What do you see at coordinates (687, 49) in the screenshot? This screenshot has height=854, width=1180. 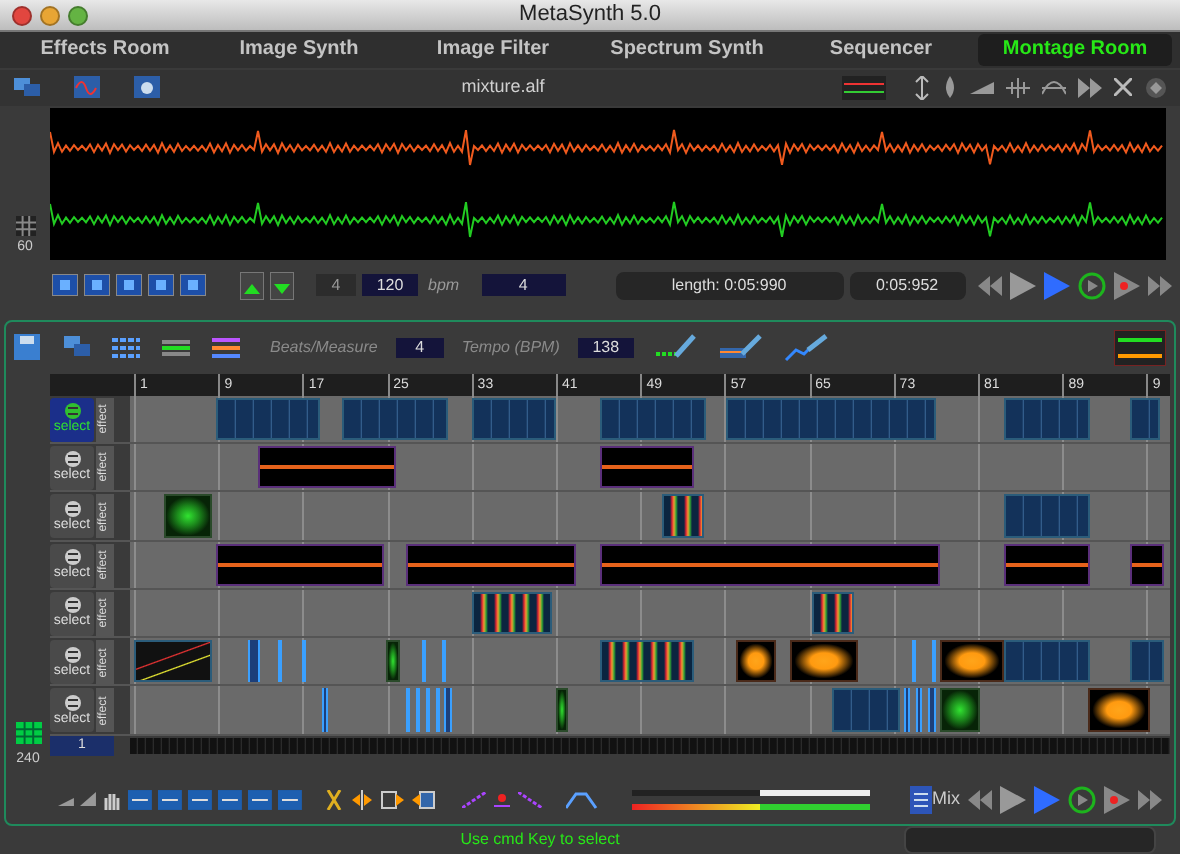 I see `tab: Spectrum Synth` at bounding box center [687, 49].